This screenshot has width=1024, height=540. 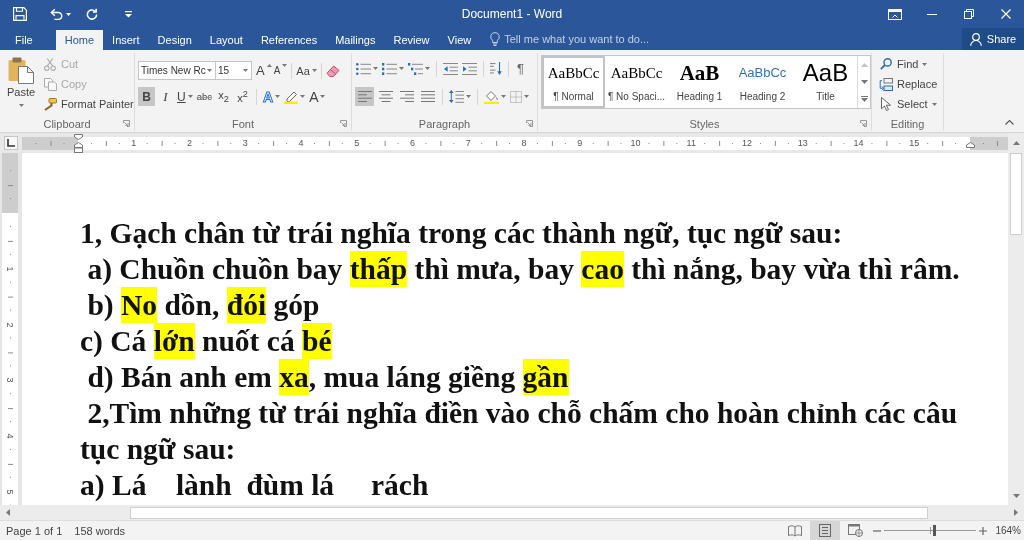 I want to click on paste-button: Paste, so click(x=21, y=84).